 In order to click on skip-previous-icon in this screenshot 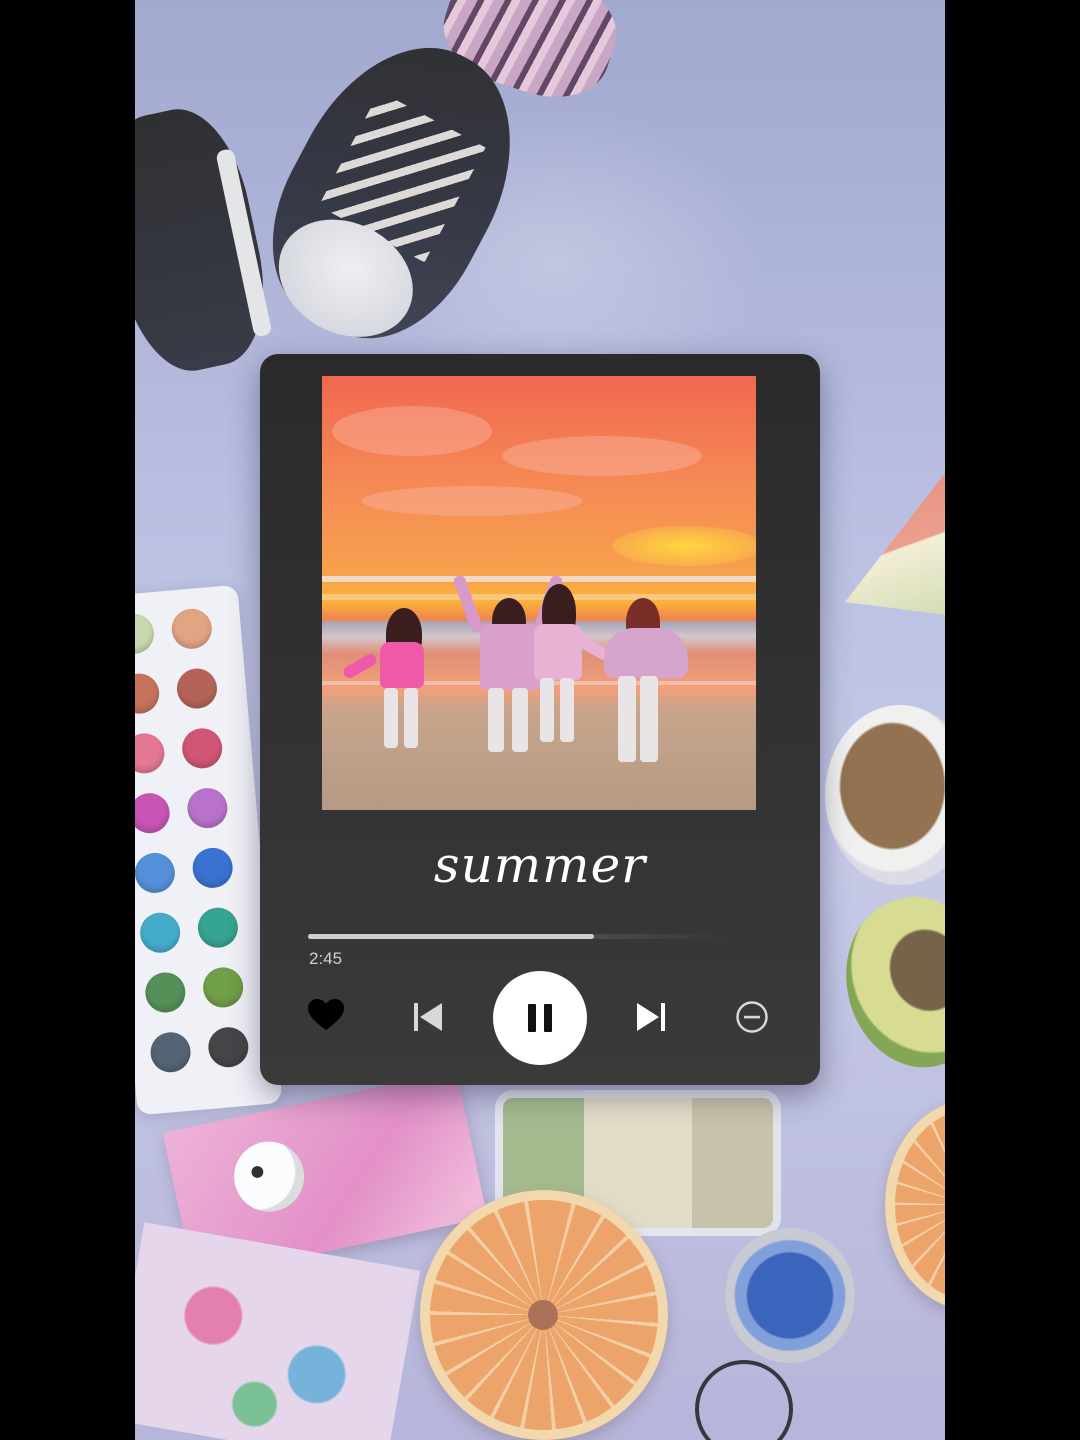, I will do `click(428, 1017)`.